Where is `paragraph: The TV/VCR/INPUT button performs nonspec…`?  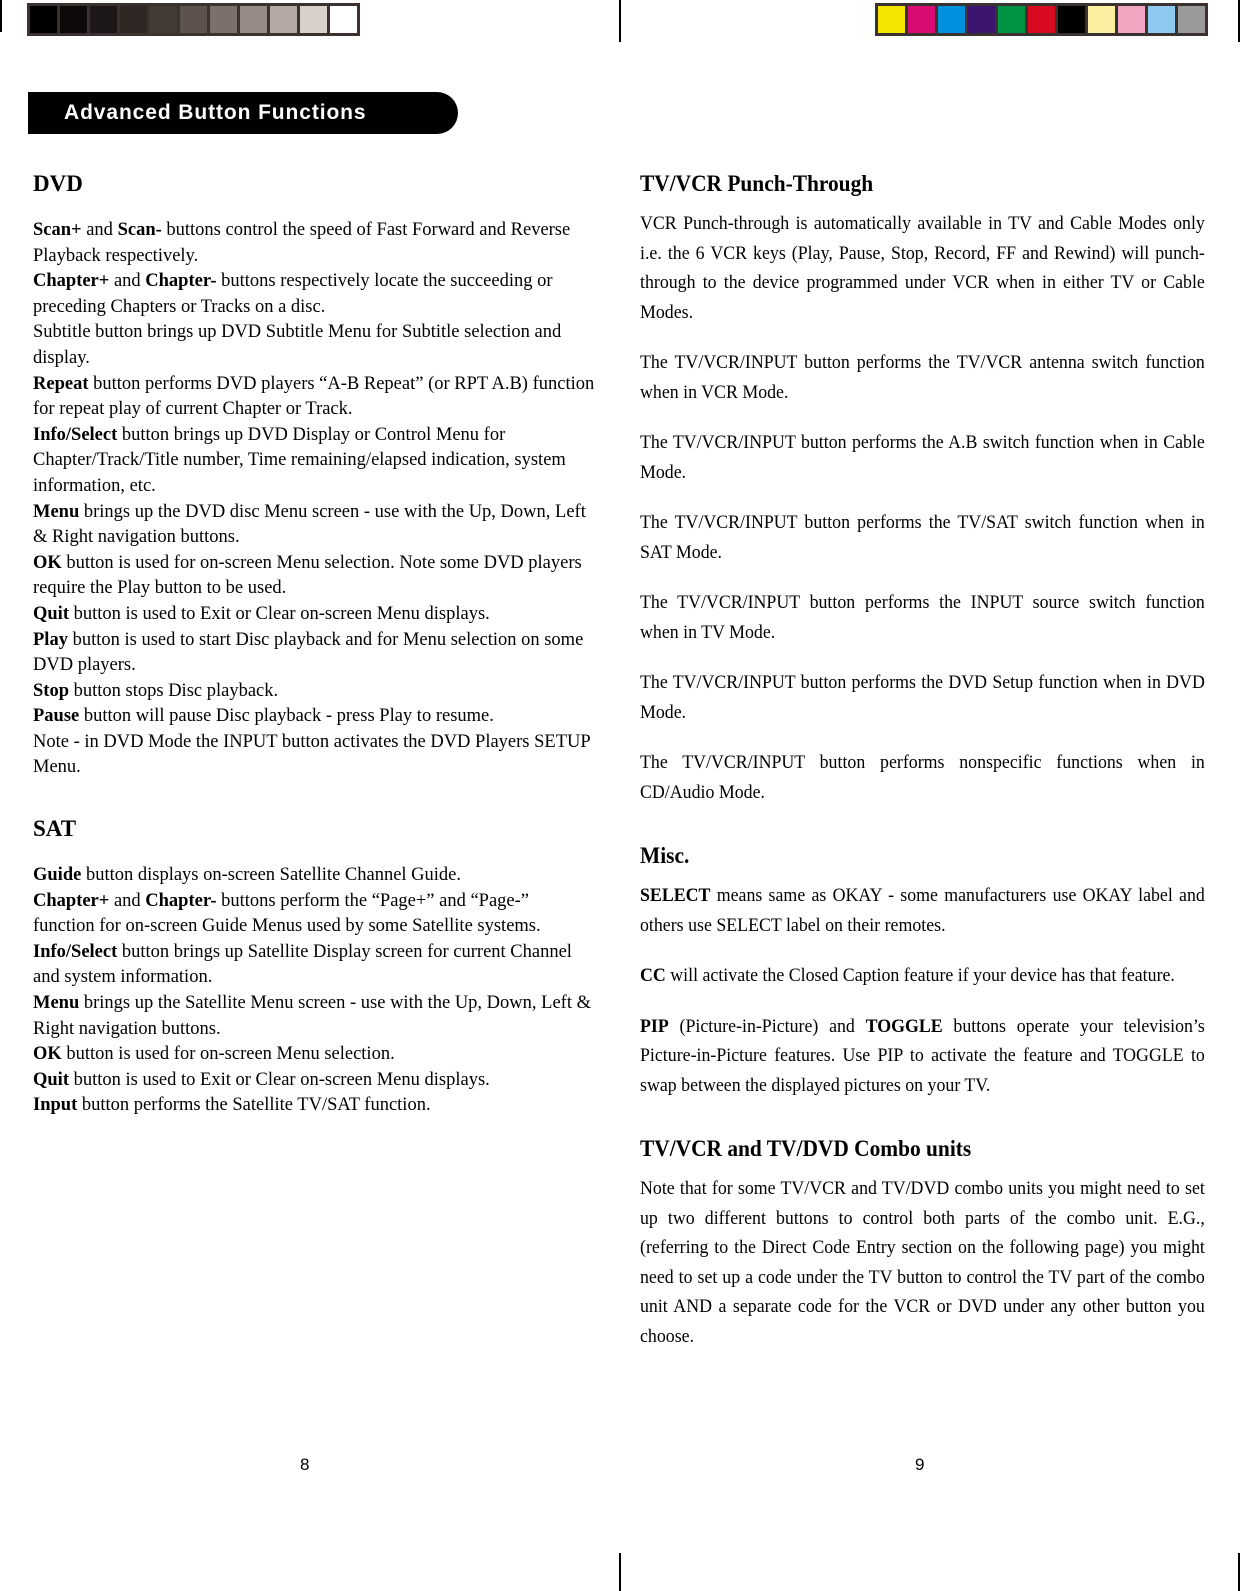 paragraph: The TV/VCR/INPUT button performs nonspec… is located at coordinates (922, 778).